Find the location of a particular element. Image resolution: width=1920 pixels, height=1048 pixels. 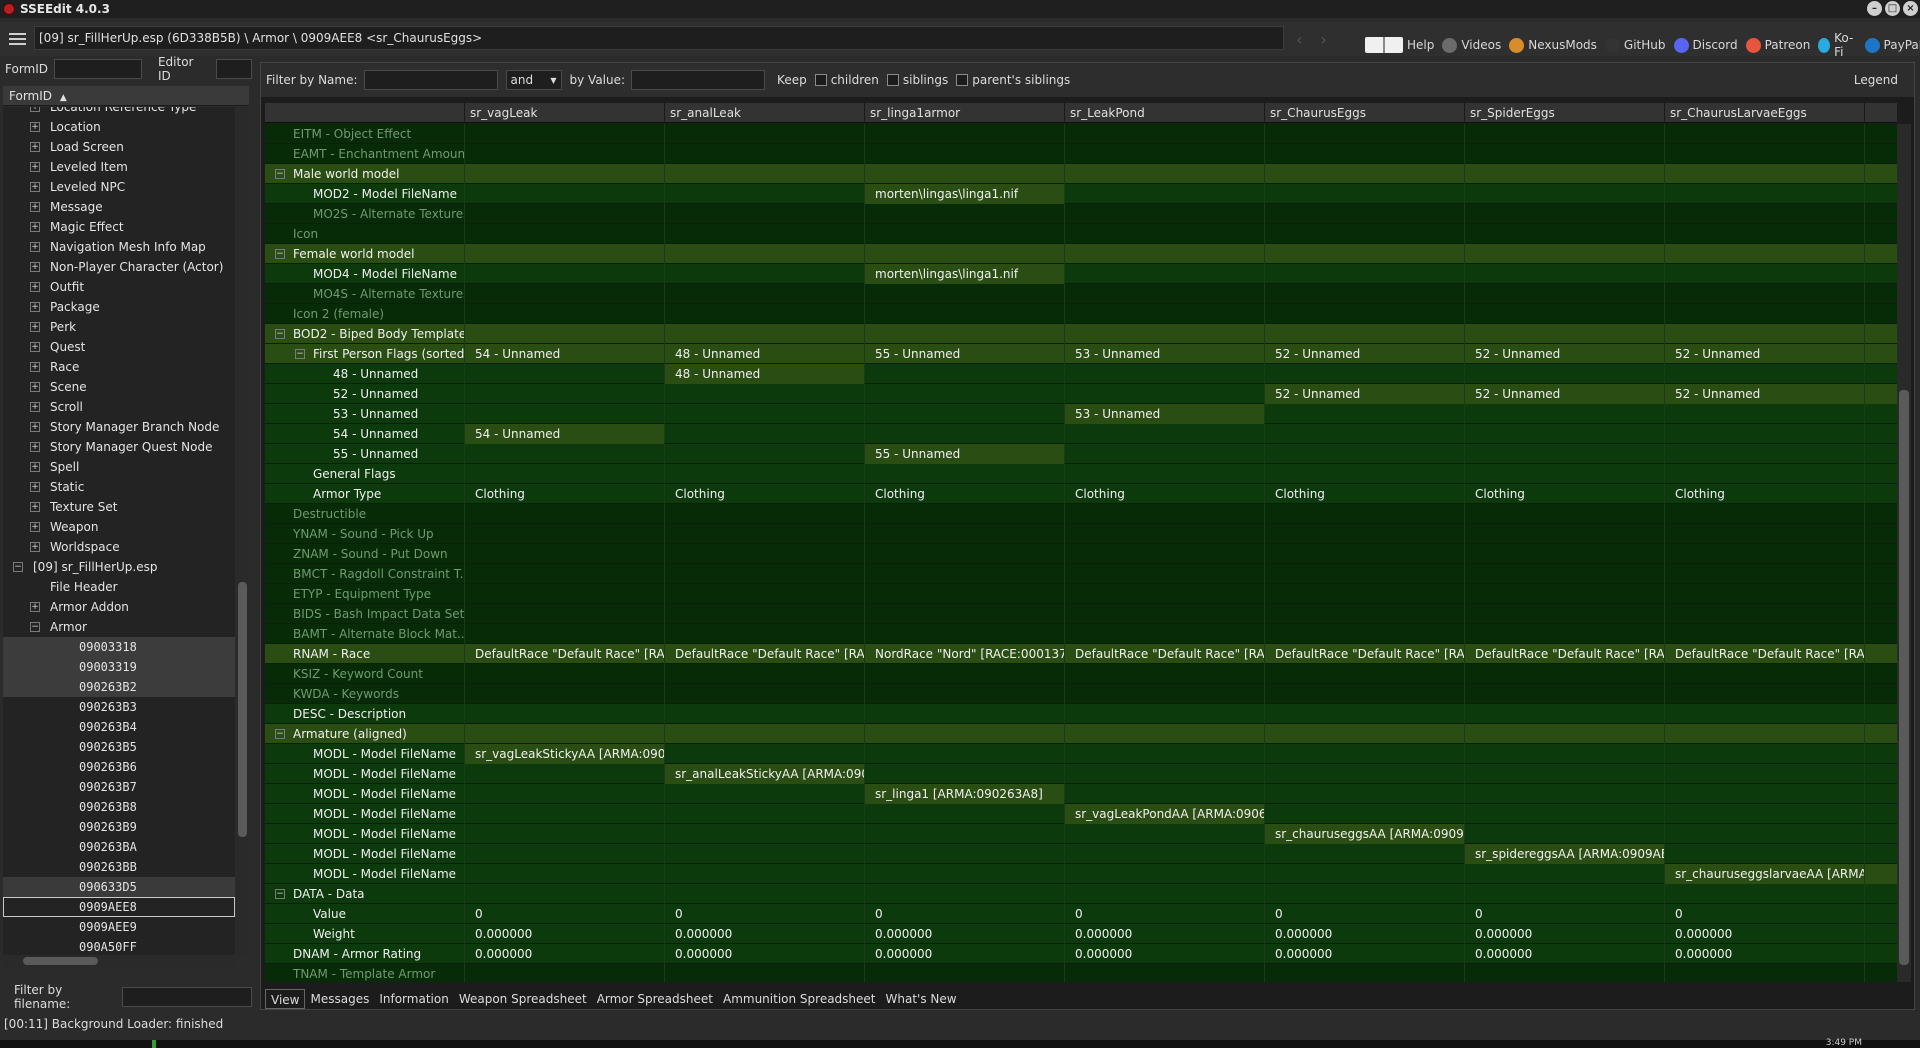

field-label-cell: MOD4 - Model FileName is located at coordinates (365, 274).